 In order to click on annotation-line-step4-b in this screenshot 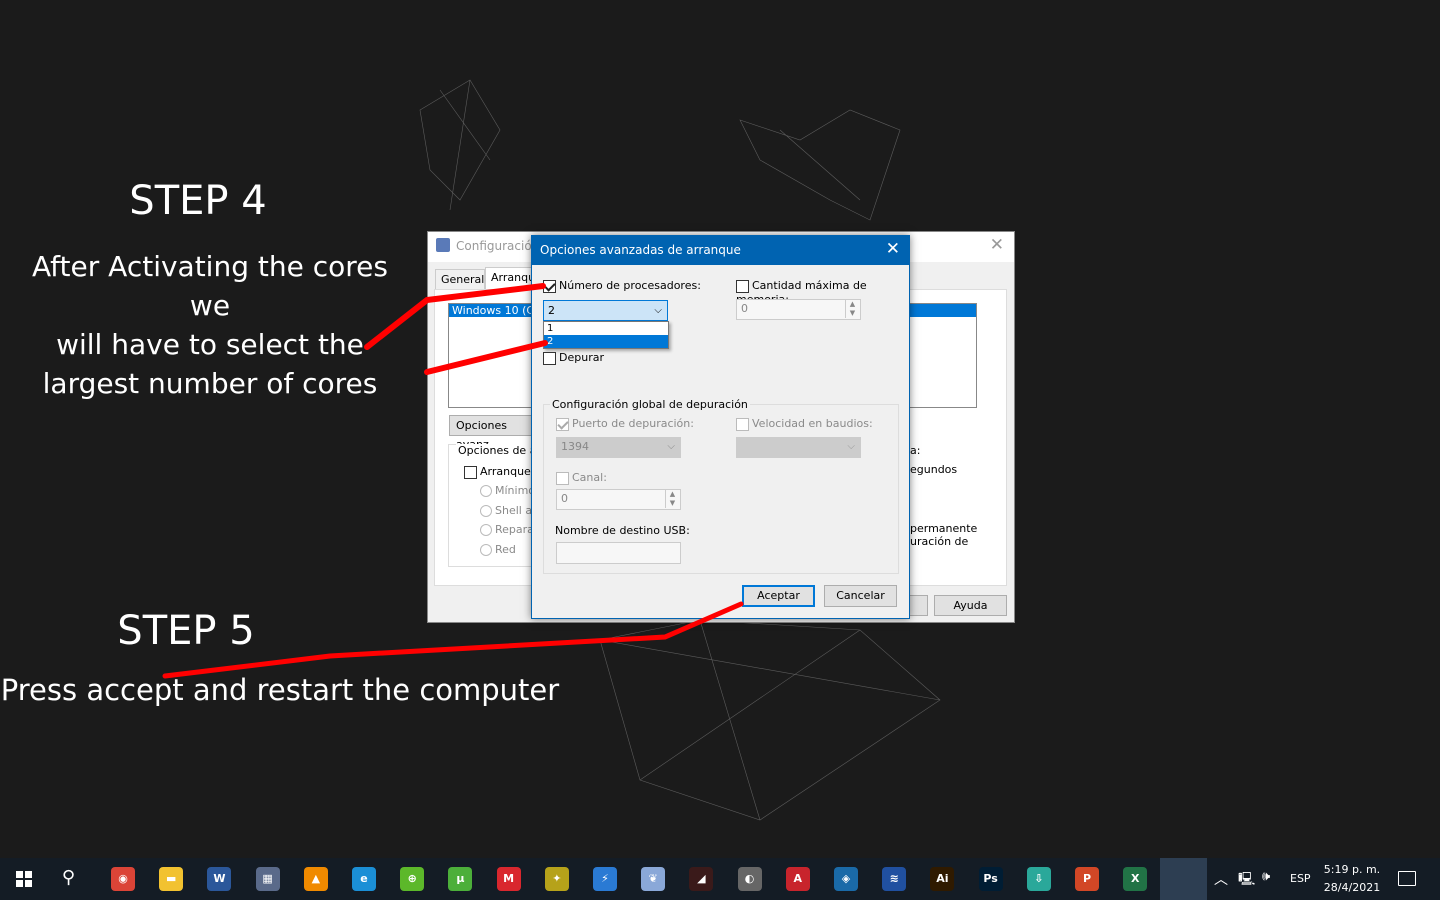, I will do `click(486, 357)`.